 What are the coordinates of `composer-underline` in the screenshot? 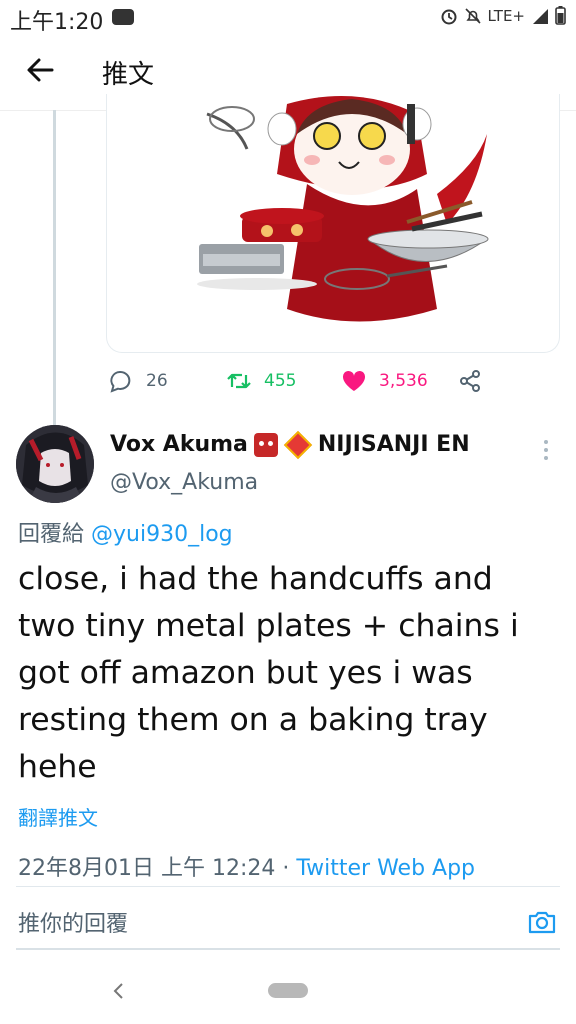 It's located at (288, 949).